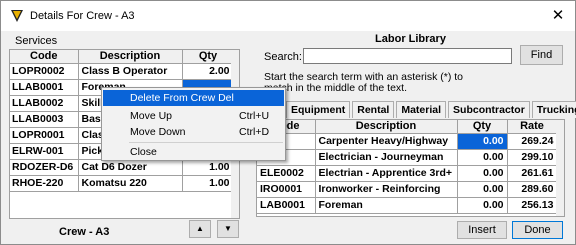 Image resolution: width=576 pixels, height=245 pixels. I want to click on menu-separator, so click(206, 142).